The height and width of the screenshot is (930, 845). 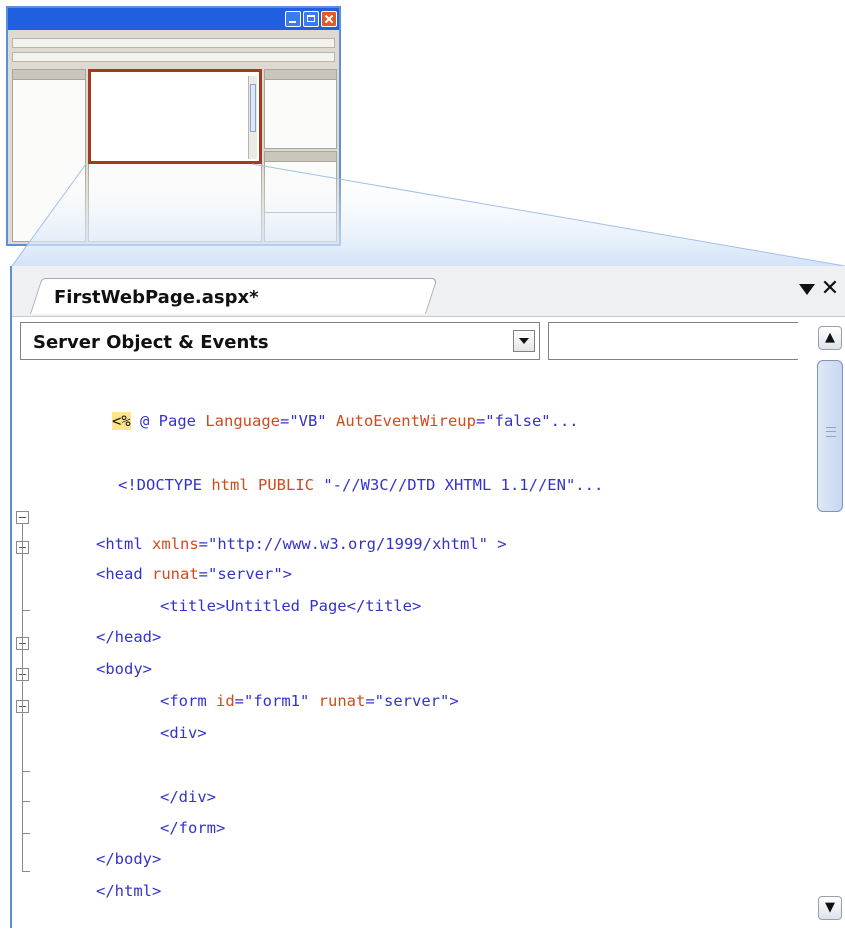 I want to click on code-line: <head runat="server">, so click(x=166, y=559).